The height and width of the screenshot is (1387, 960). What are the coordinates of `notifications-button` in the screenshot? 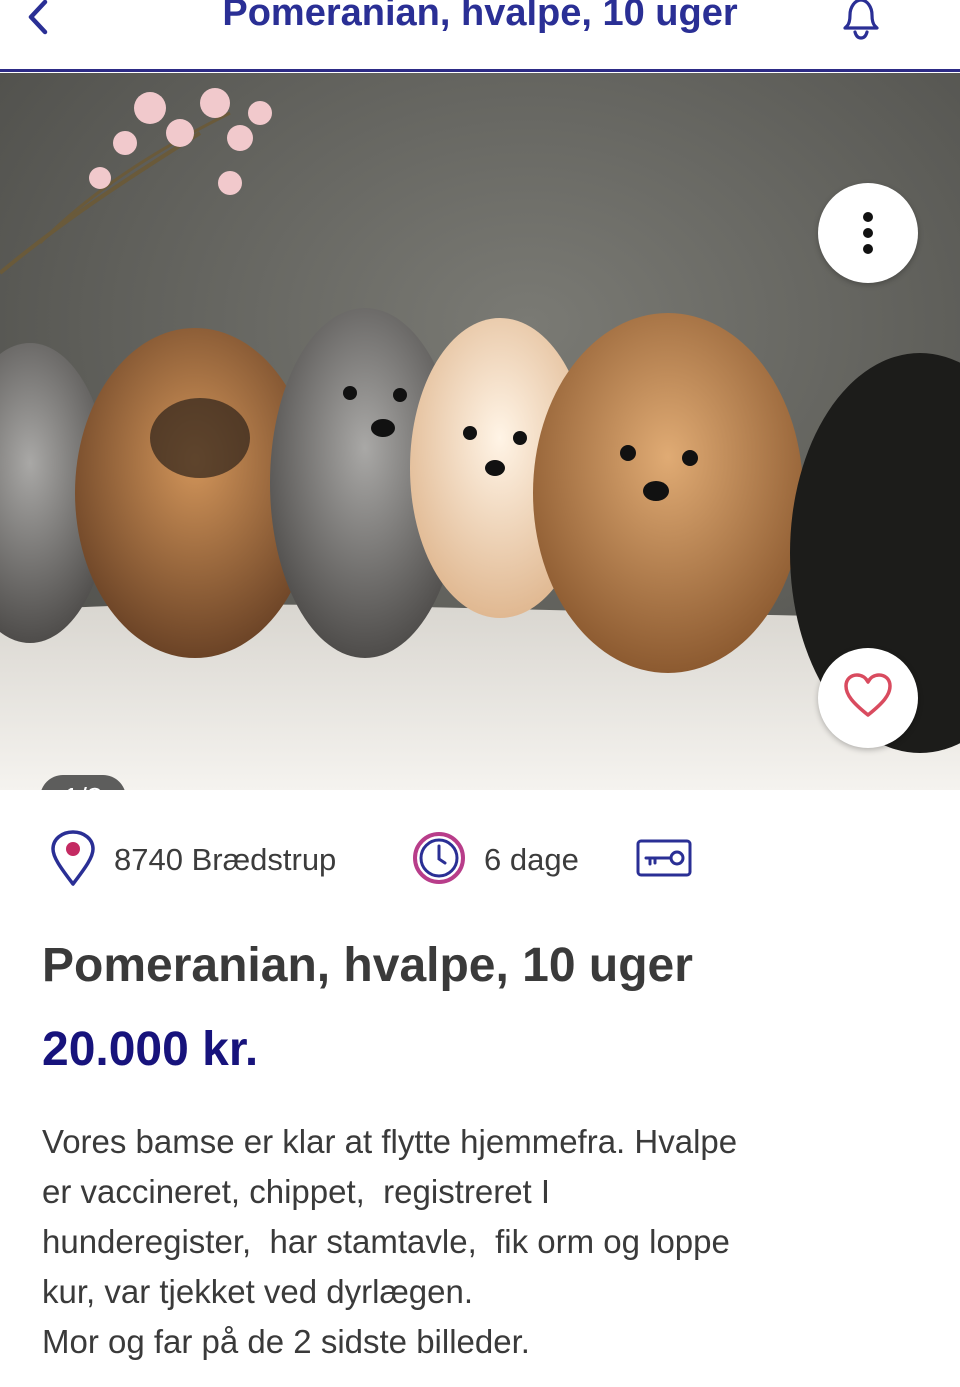 It's located at (861, 21).